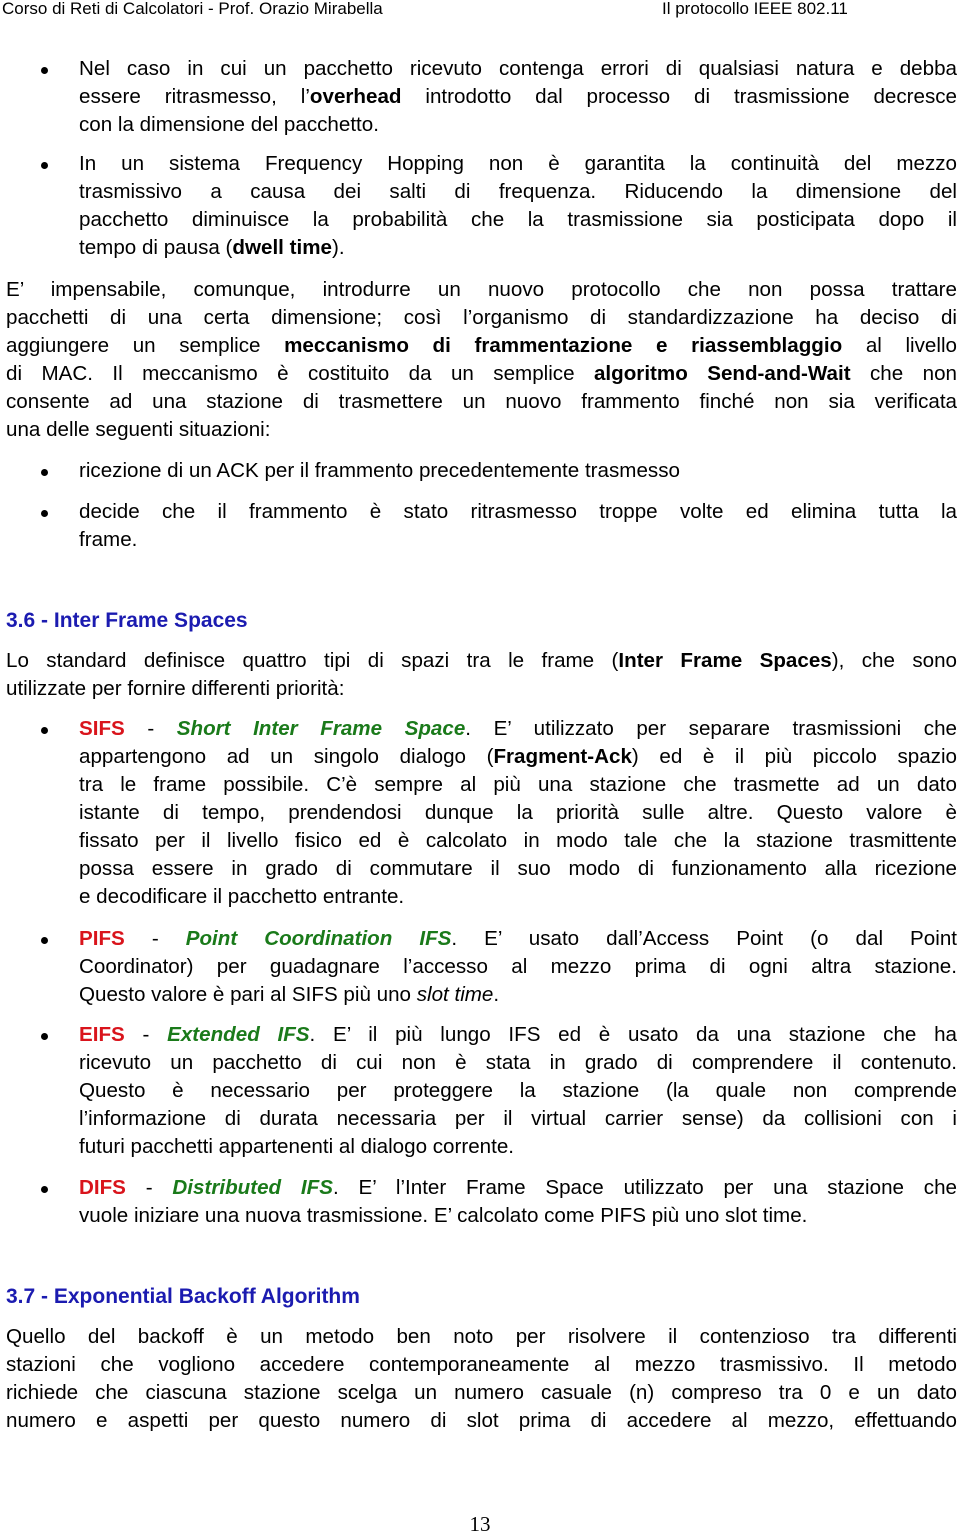  Describe the element at coordinates (138, 429) in the screenshot. I see `text-line: una delle seguenti situazioni:` at that location.